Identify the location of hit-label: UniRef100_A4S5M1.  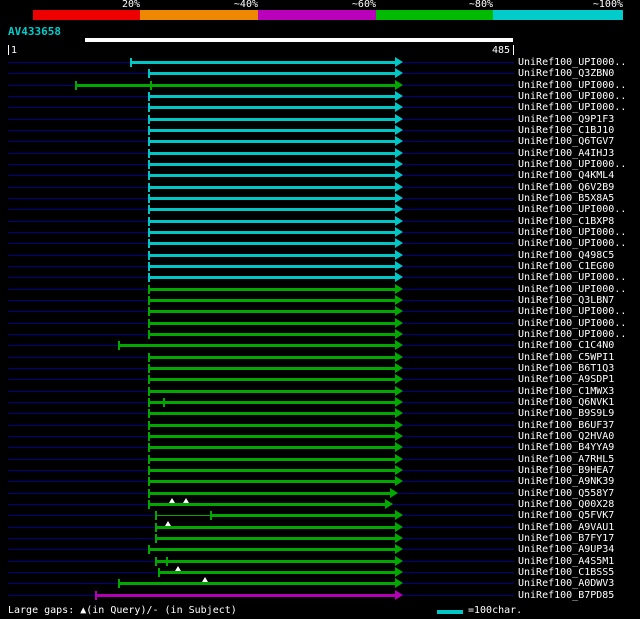
(566, 561).